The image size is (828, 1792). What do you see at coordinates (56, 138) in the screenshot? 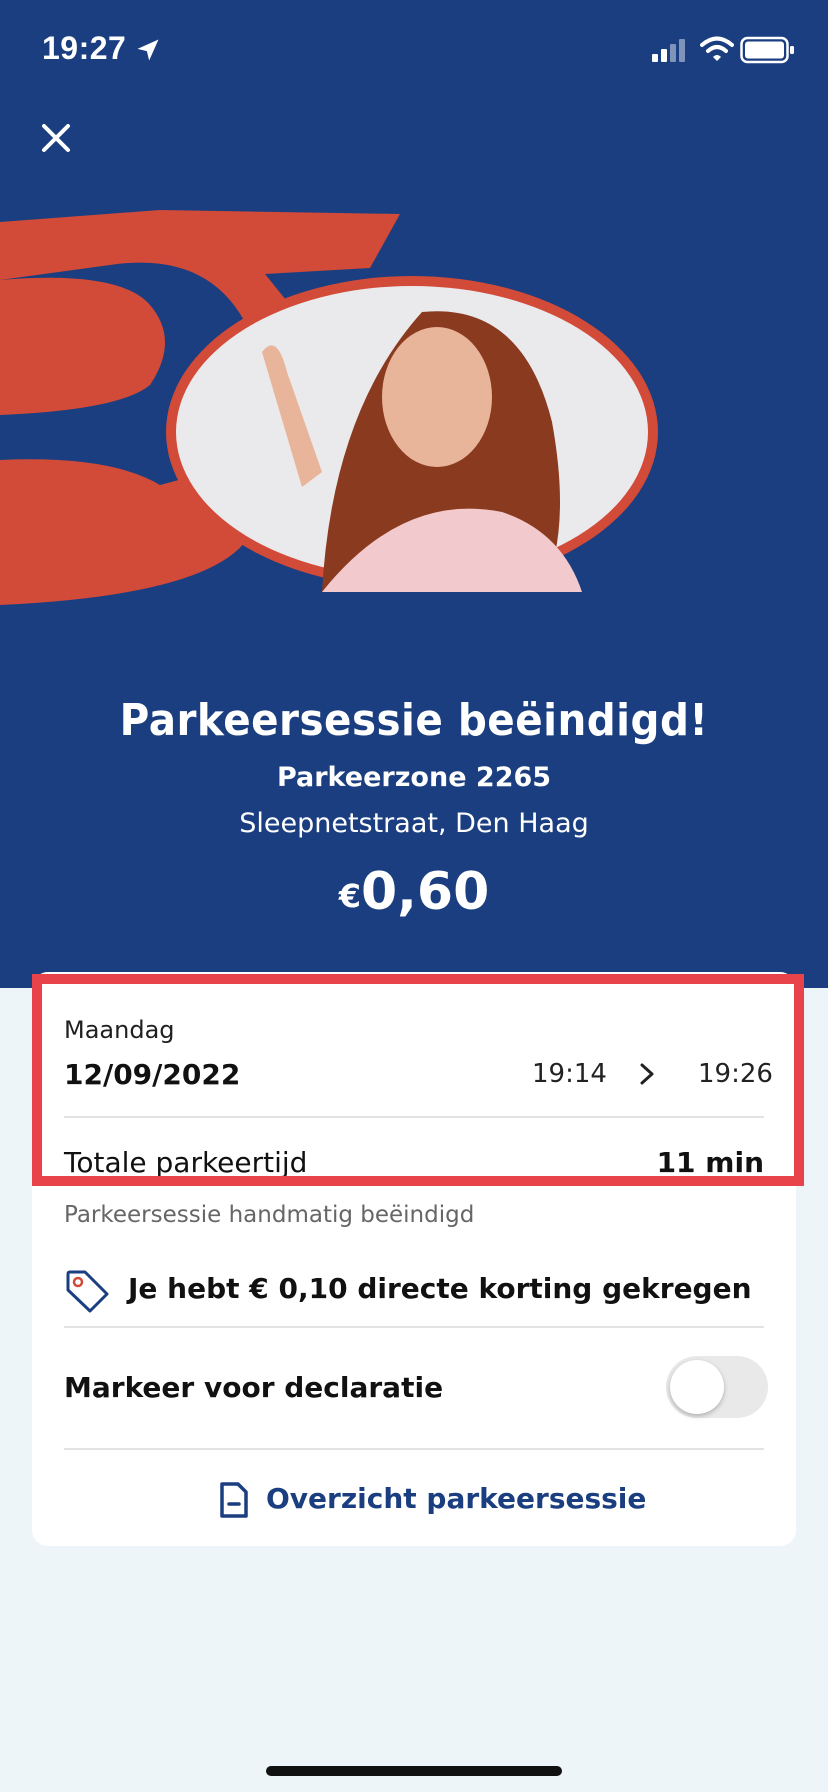
I see `close-icon` at bounding box center [56, 138].